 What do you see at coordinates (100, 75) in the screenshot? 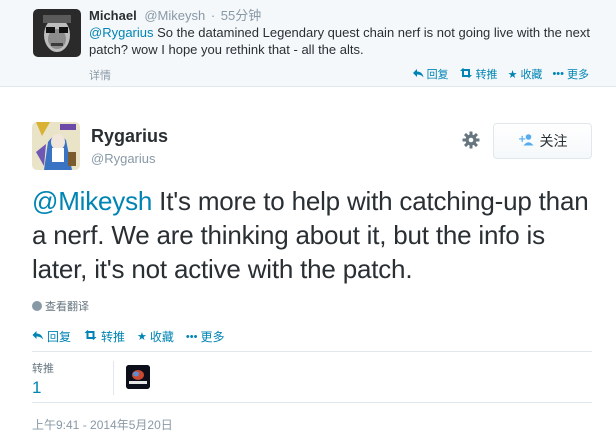
I see `details-link: 详情` at bounding box center [100, 75].